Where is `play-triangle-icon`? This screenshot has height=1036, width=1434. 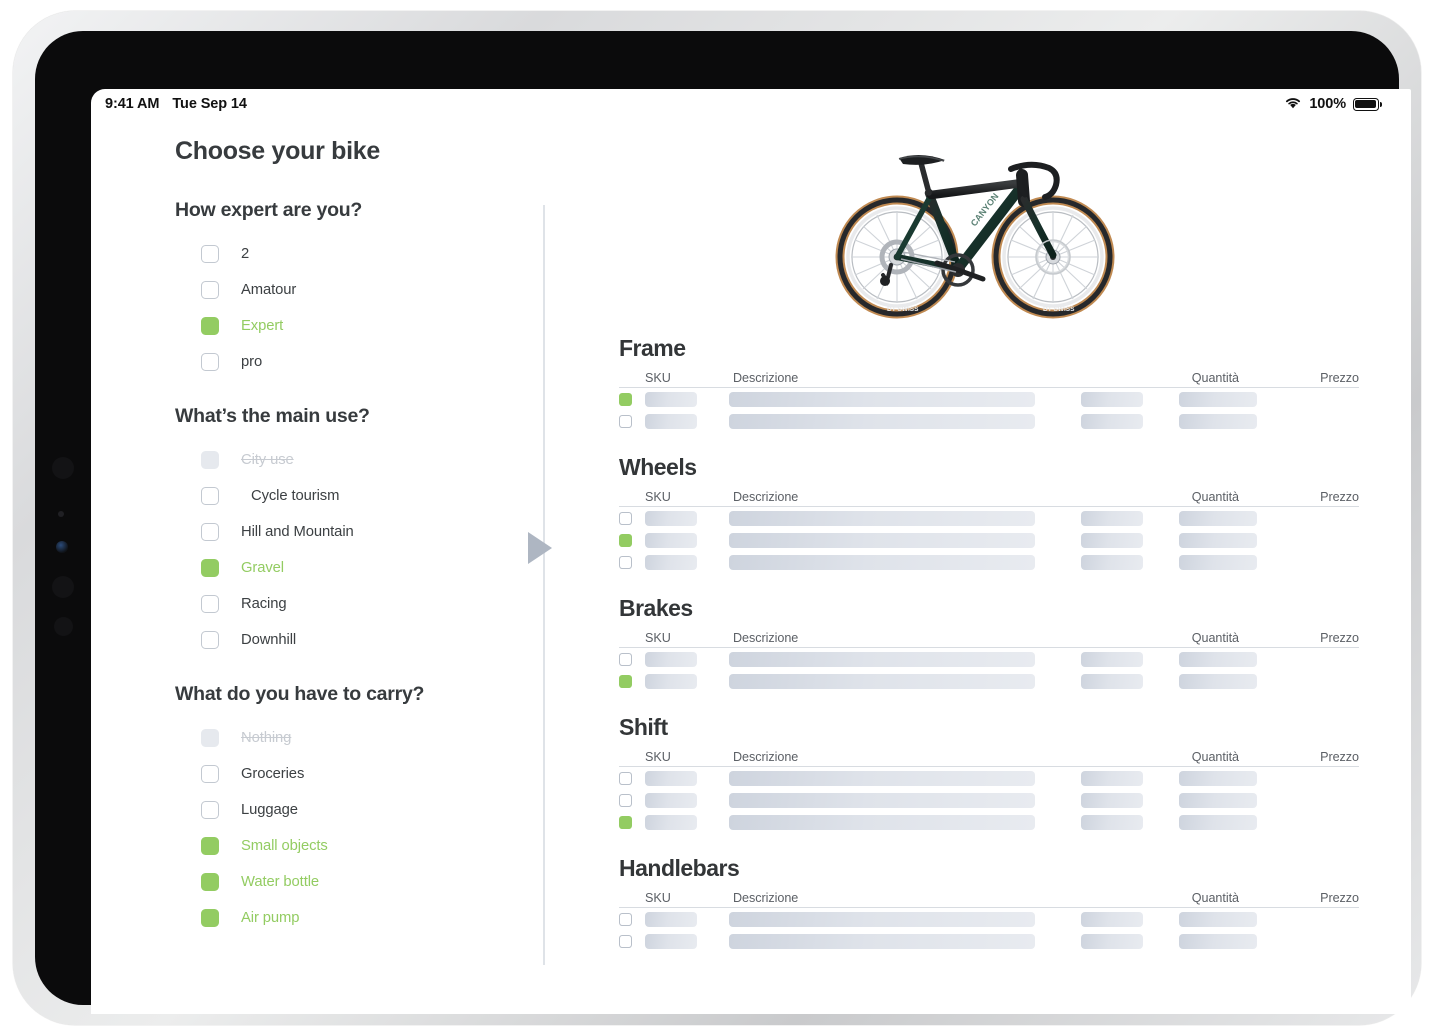 play-triangle-icon is located at coordinates (540, 548).